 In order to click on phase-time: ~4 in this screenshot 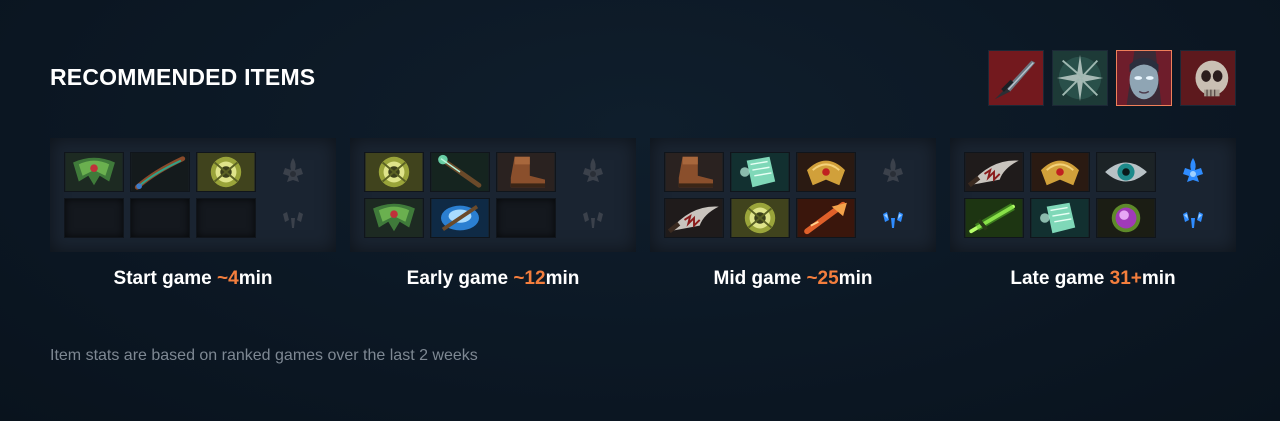, I will do `click(228, 278)`.